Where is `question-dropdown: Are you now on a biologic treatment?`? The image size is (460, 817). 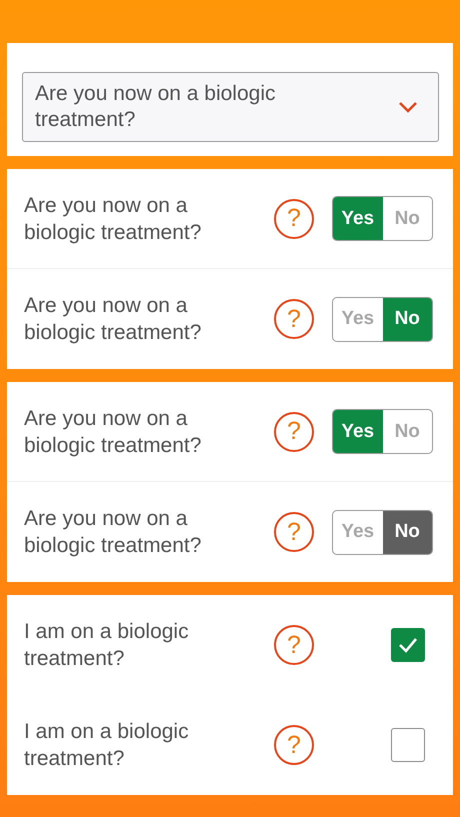 question-dropdown: Are you now on a biologic treatment? is located at coordinates (230, 107).